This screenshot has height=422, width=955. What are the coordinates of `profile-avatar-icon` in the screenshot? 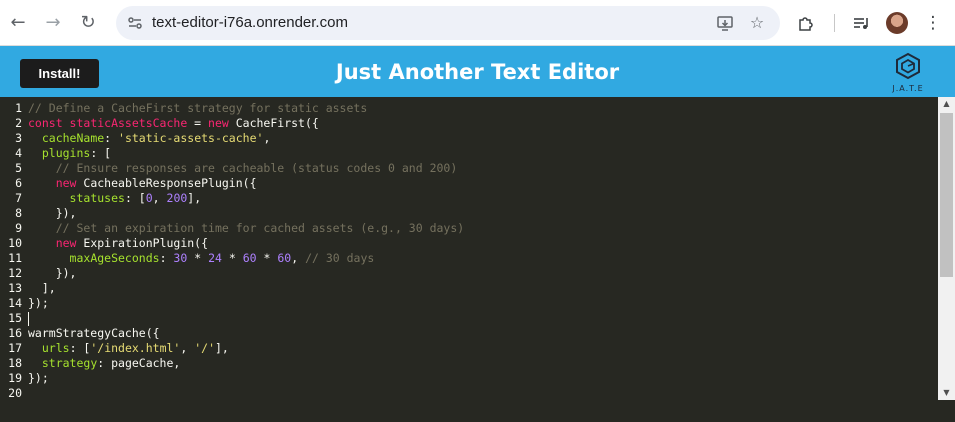 It's located at (897, 23).